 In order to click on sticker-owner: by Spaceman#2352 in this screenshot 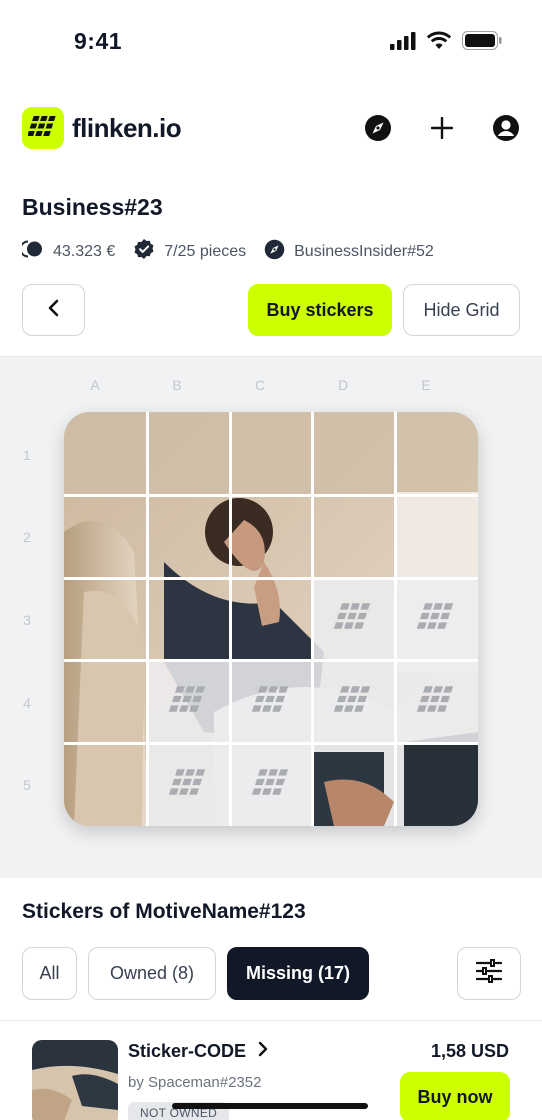, I will do `click(195, 1082)`.